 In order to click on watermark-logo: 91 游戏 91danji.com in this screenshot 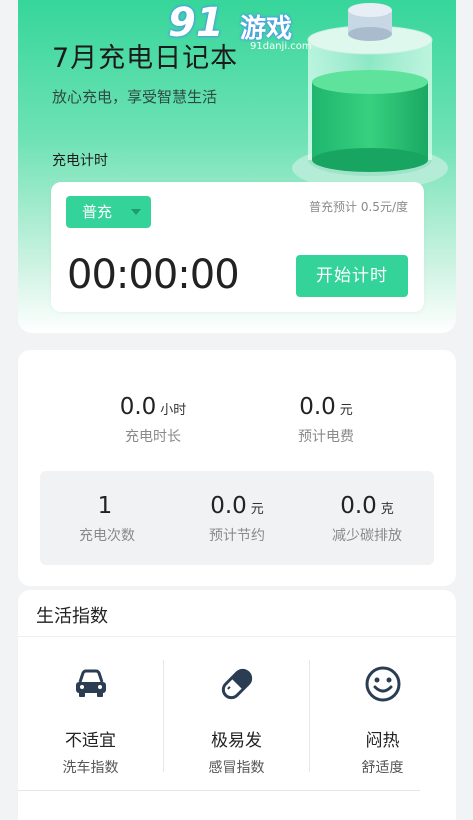, I will do `click(248, 27)`.